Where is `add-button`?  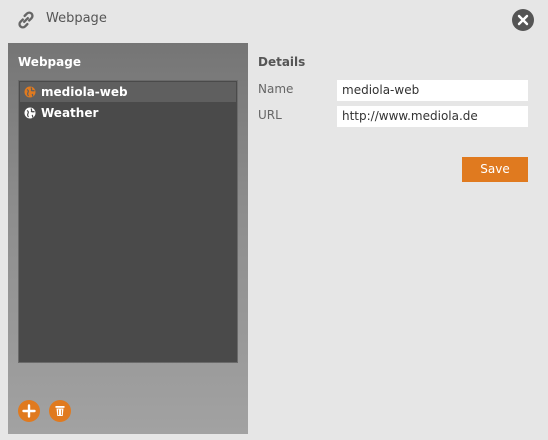
add-button is located at coordinates (29, 411).